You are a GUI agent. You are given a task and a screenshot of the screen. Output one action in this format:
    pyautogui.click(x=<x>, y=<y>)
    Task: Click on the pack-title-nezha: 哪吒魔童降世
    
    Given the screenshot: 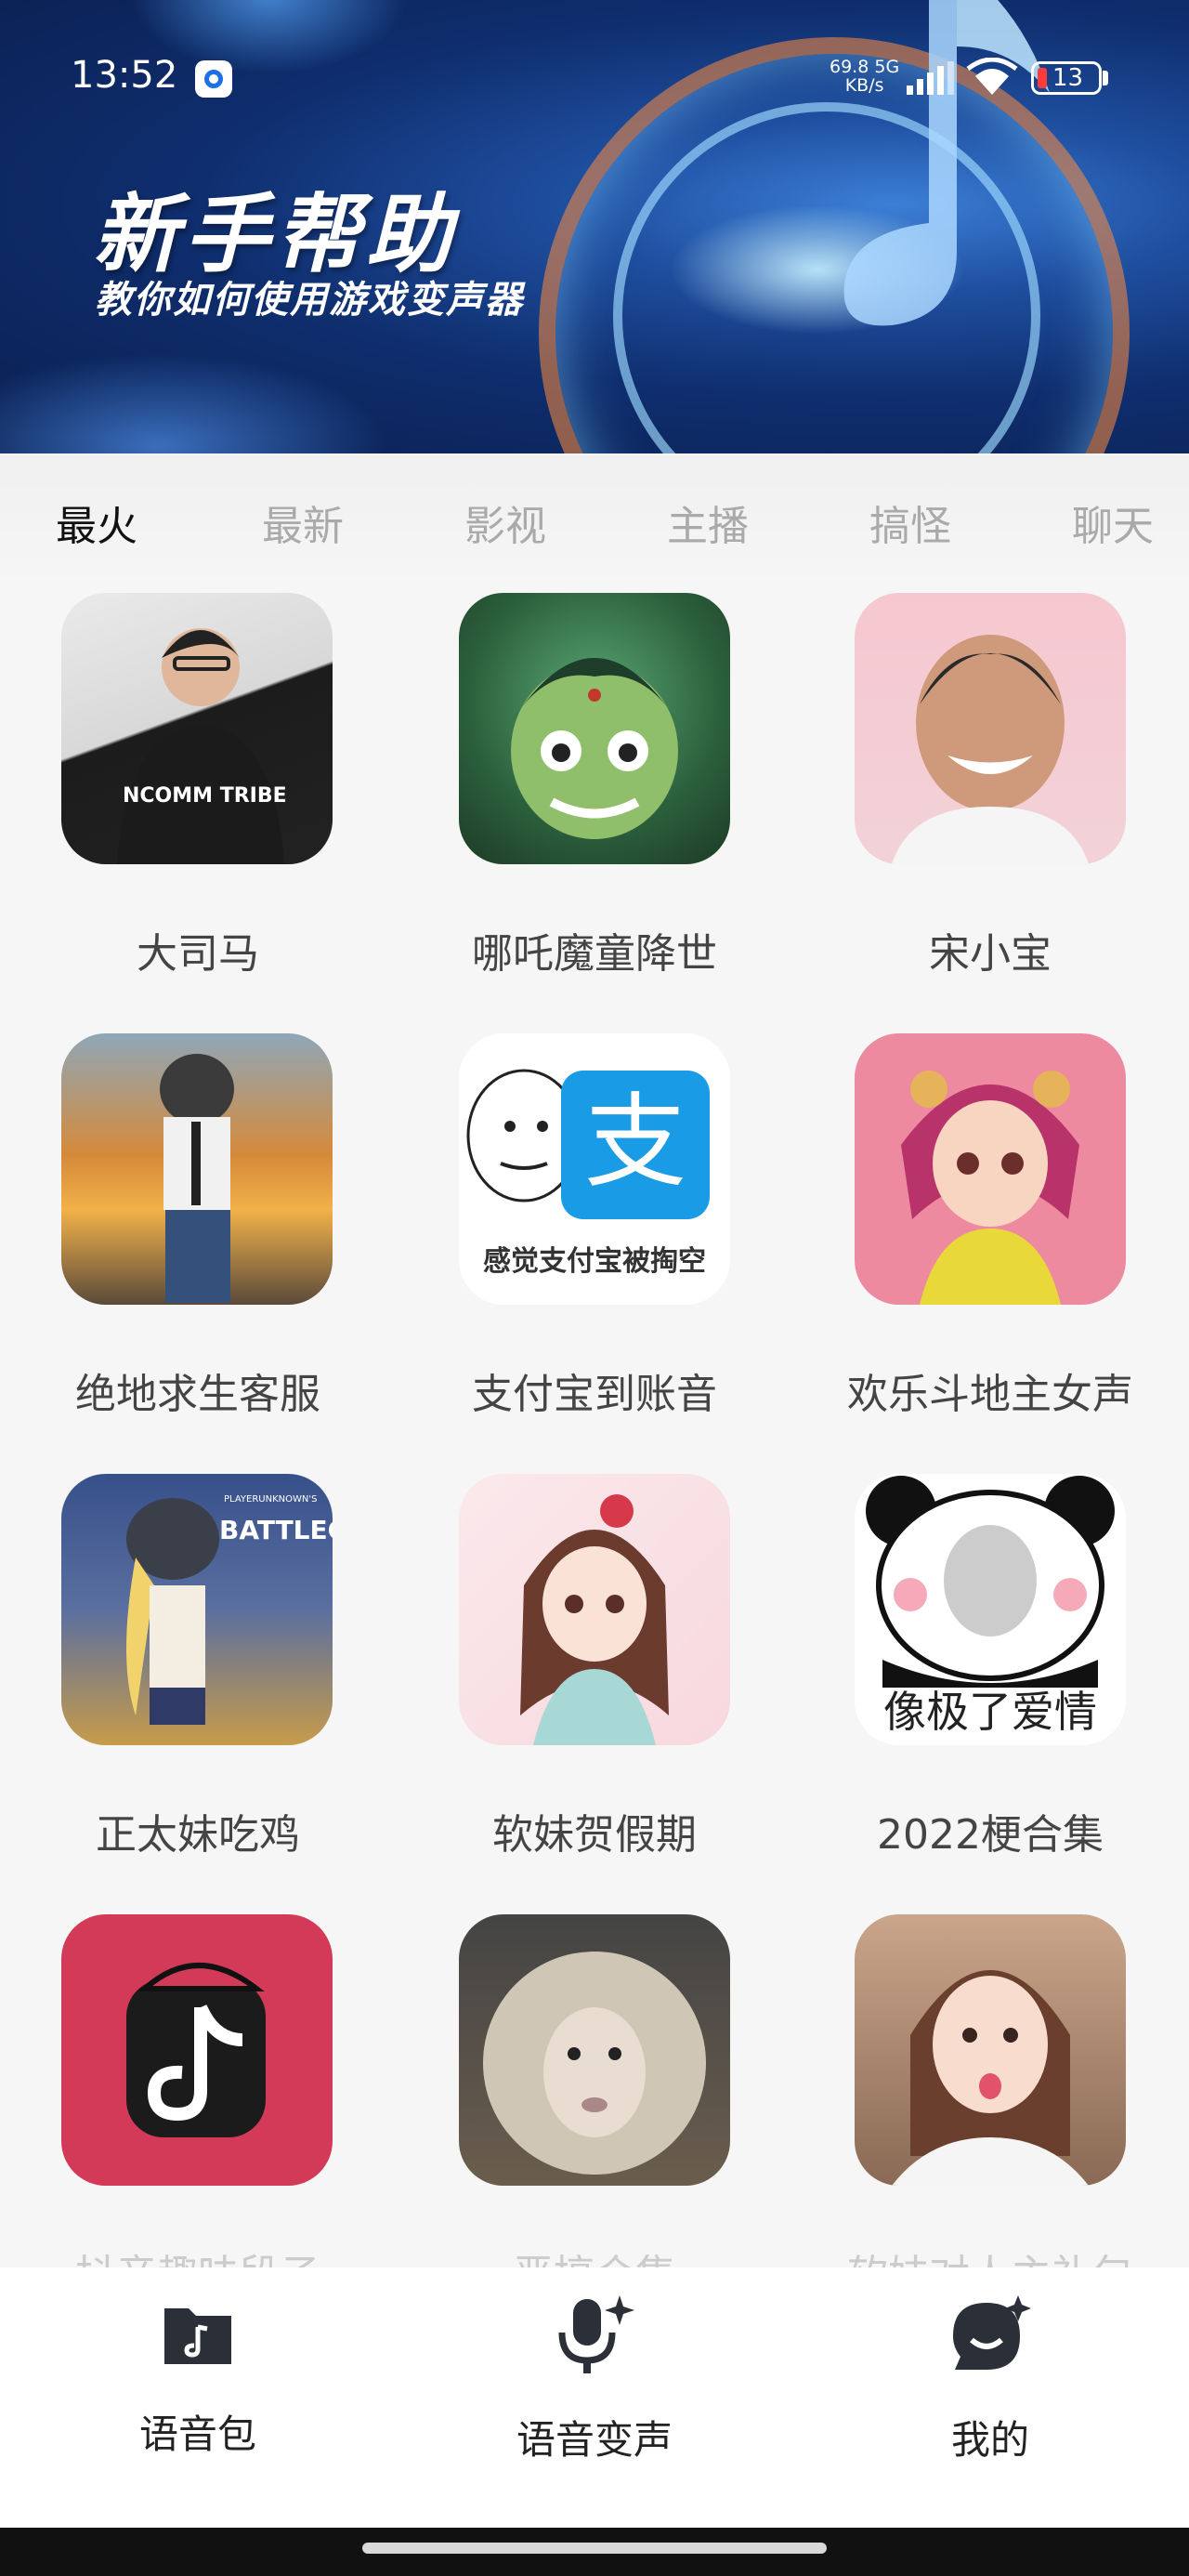 What is the action you would take?
    pyautogui.click(x=594, y=949)
    